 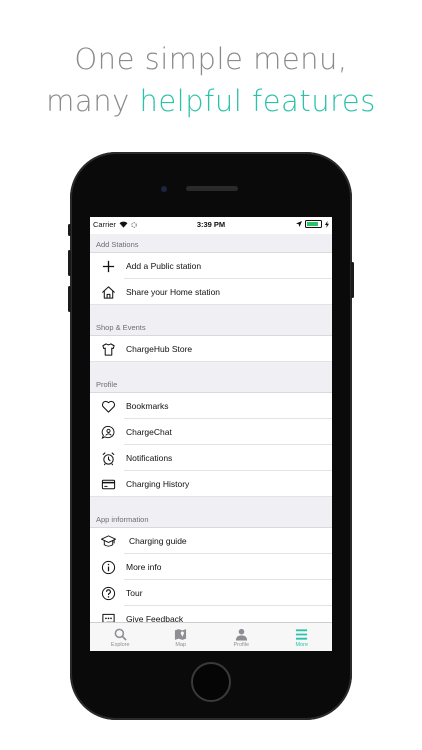 What do you see at coordinates (211, 541) in the screenshot?
I see `menu-item-charging-guide: Charging guide` at bounding box center [211, 541].